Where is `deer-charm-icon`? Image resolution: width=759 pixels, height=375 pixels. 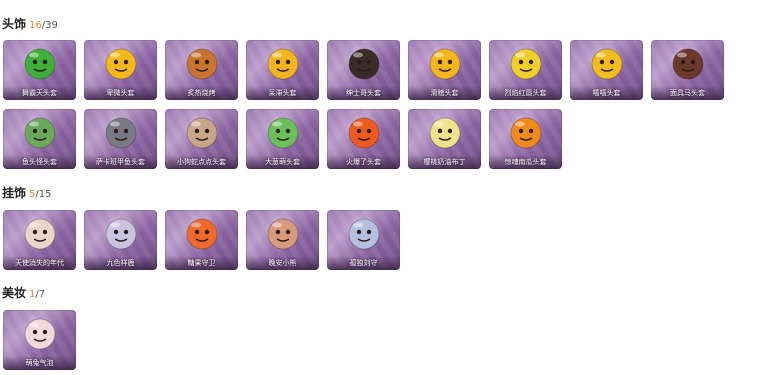 deer-charm-icon is located at coordinates (121, 234).